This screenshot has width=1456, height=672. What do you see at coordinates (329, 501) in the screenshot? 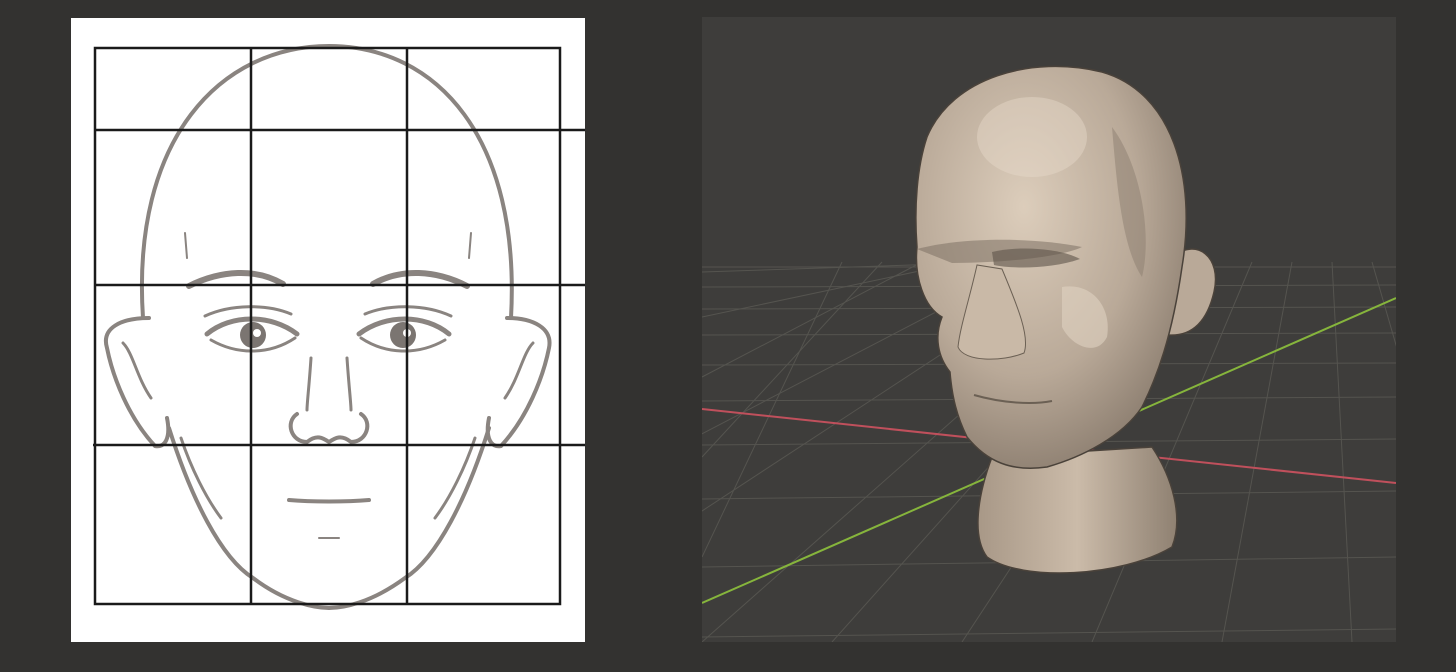
I see `mouth` at bounding box center [329, 501].